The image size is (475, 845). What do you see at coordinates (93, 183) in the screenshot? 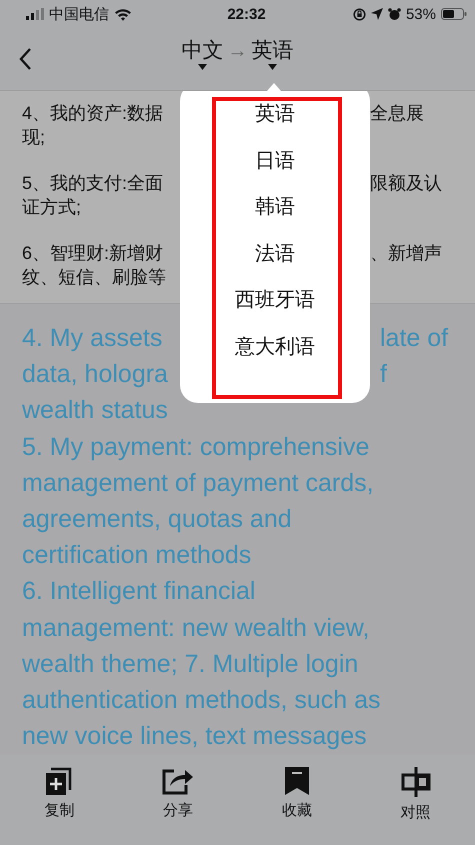
I see `source-text: 5、我的支付:全面` at bounding box center [93, 183].